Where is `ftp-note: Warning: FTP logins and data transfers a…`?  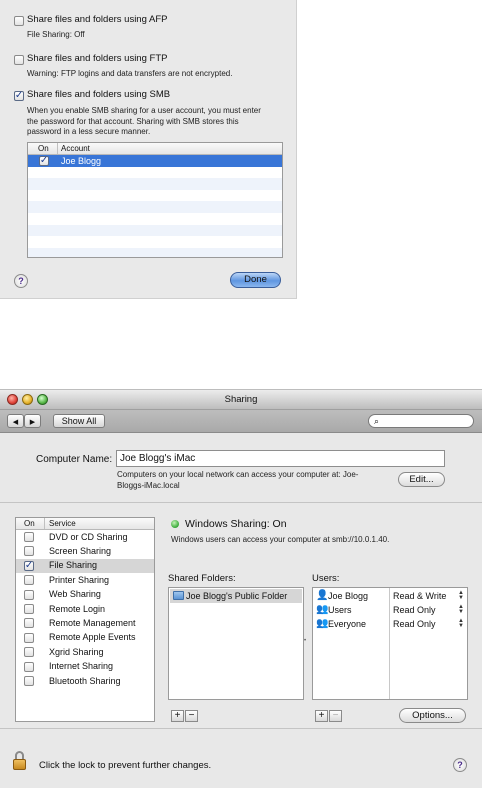 ftp-note: Warning: FTP logins and data transfers a… is located at coordinates (130, 73).